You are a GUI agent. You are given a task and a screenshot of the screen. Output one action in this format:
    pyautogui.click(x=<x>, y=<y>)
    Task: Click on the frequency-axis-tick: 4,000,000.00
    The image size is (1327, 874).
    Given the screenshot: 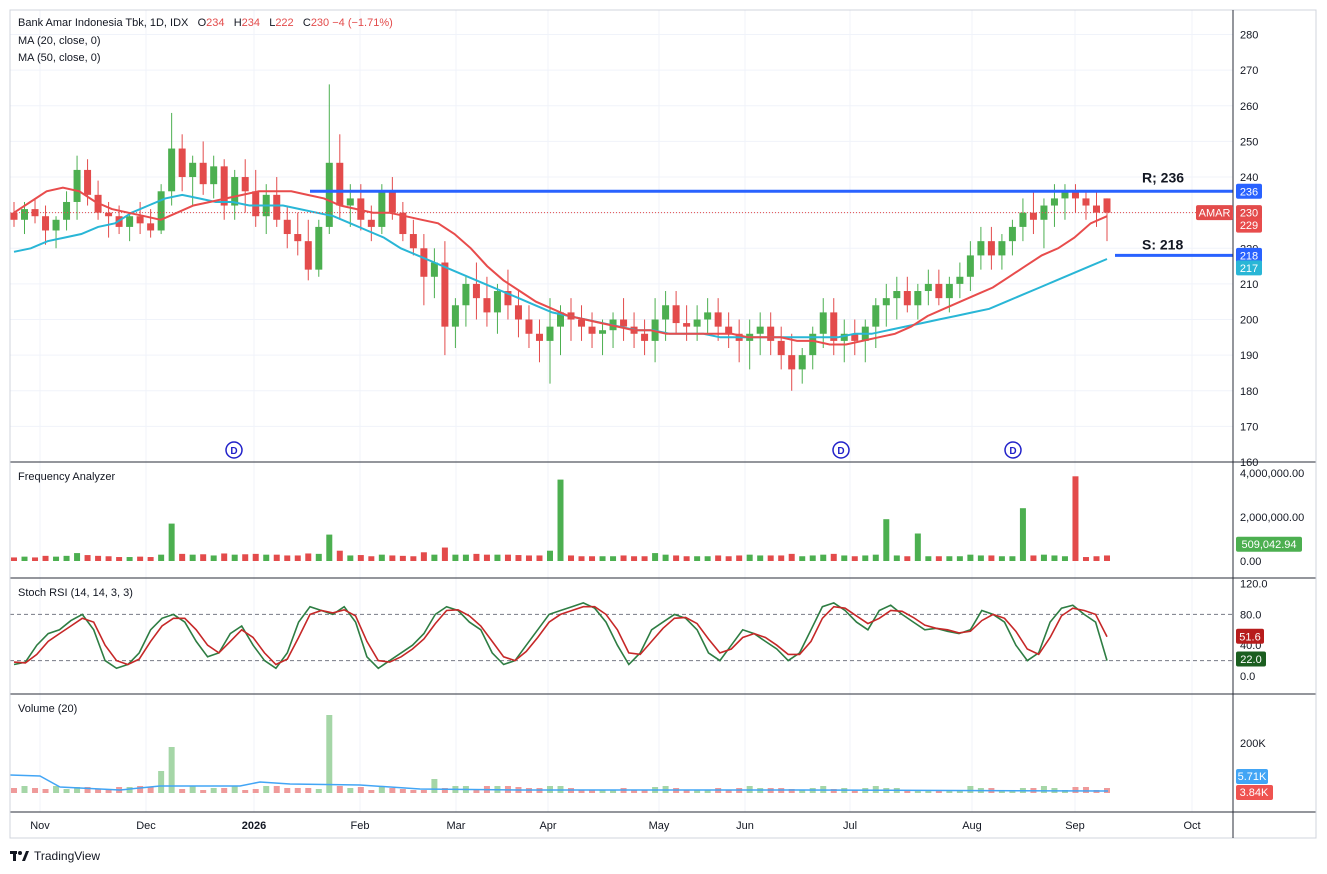 What is the action you would take?
    pyautogui.click(x=1272, y=474)
    